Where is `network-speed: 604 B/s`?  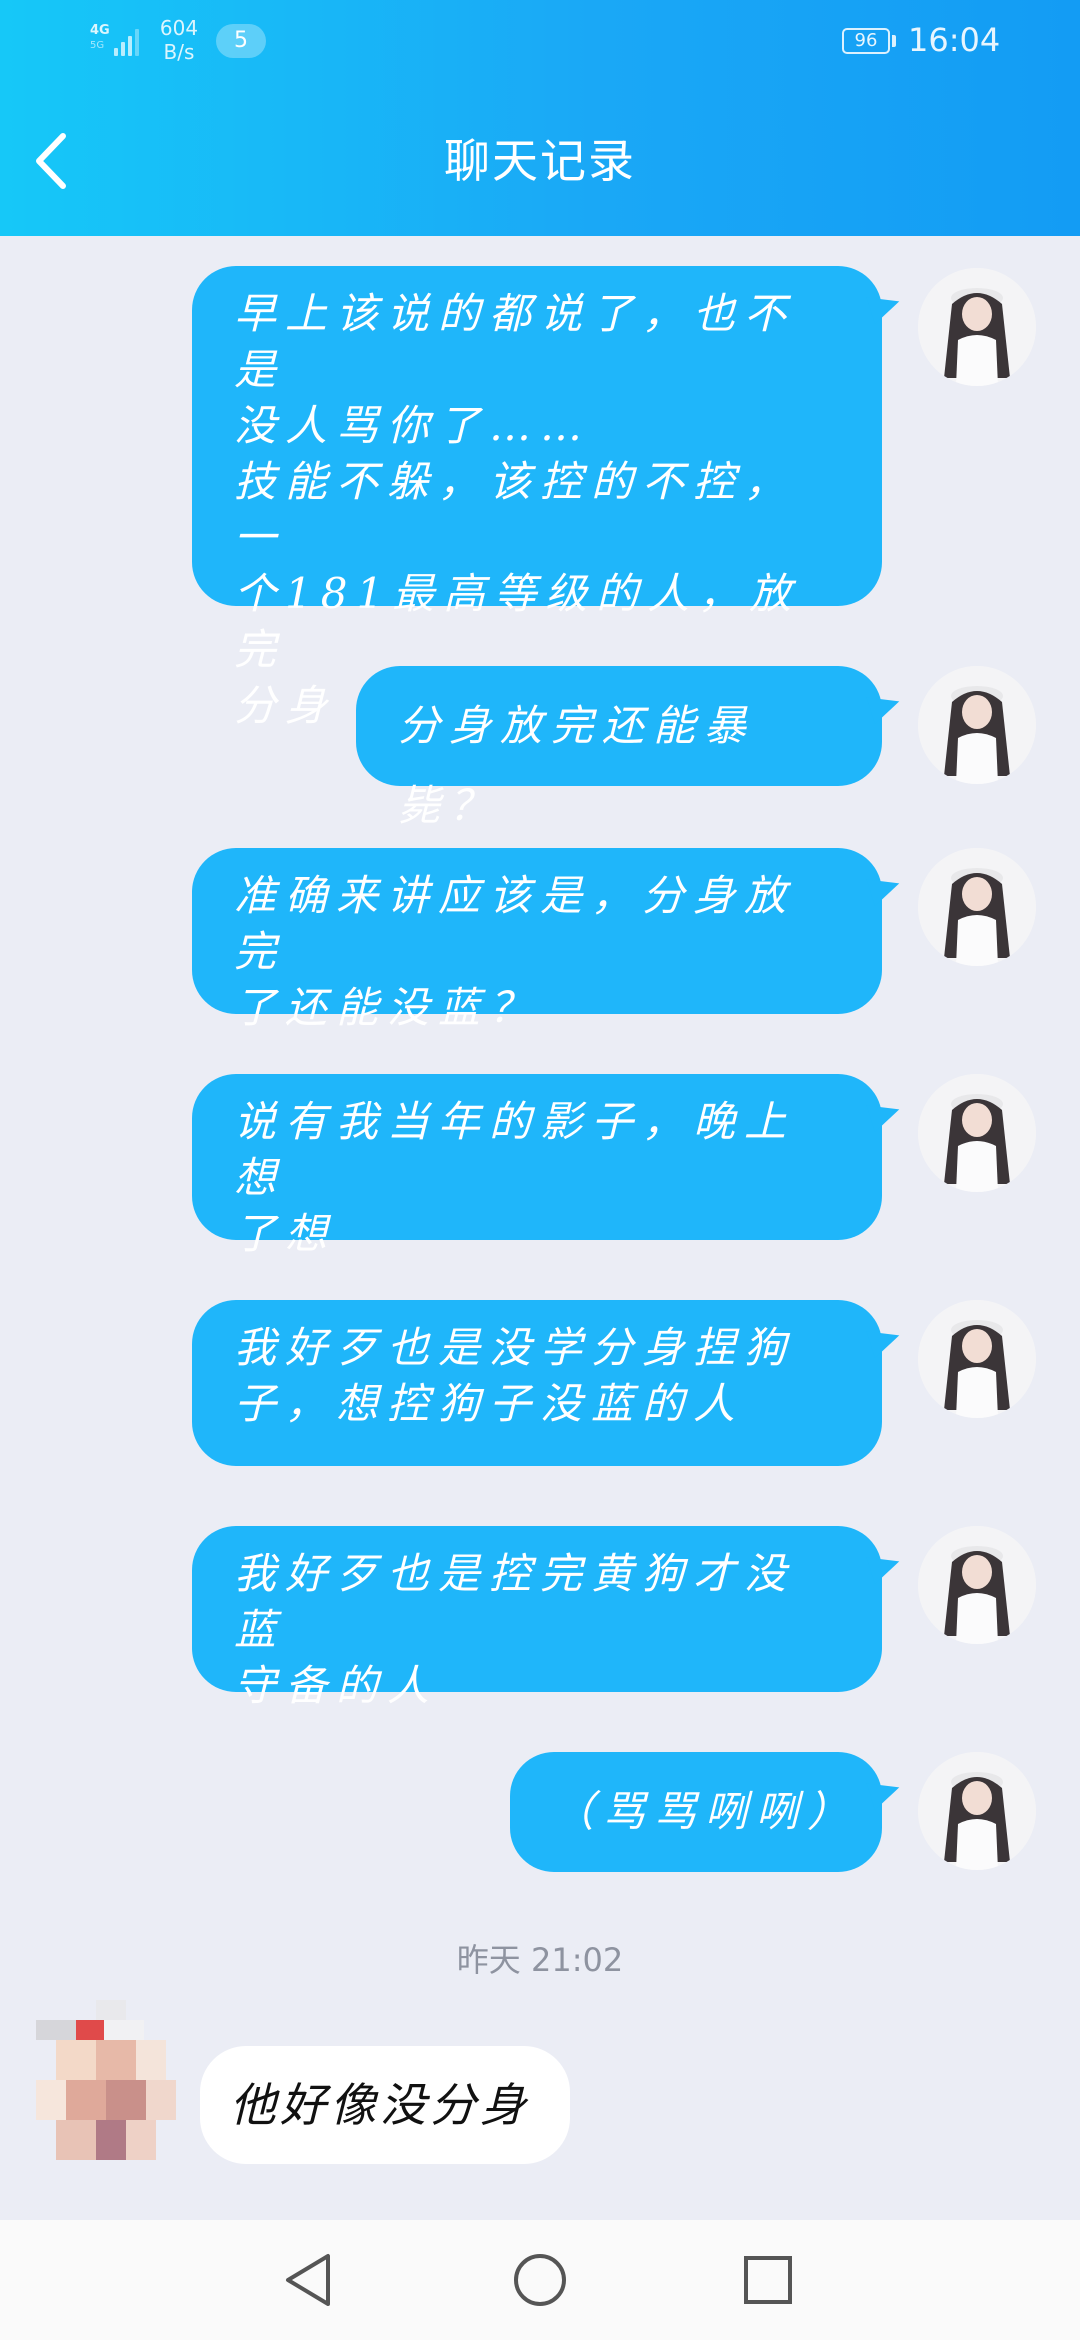 network-speed: 604 B/s is located at coordinates (179, 40).